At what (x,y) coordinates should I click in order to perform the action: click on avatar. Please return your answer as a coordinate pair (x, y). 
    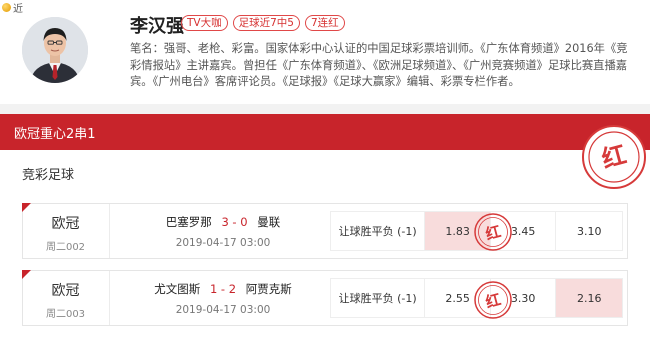
    Looking at the image, I should click on (55, 50).